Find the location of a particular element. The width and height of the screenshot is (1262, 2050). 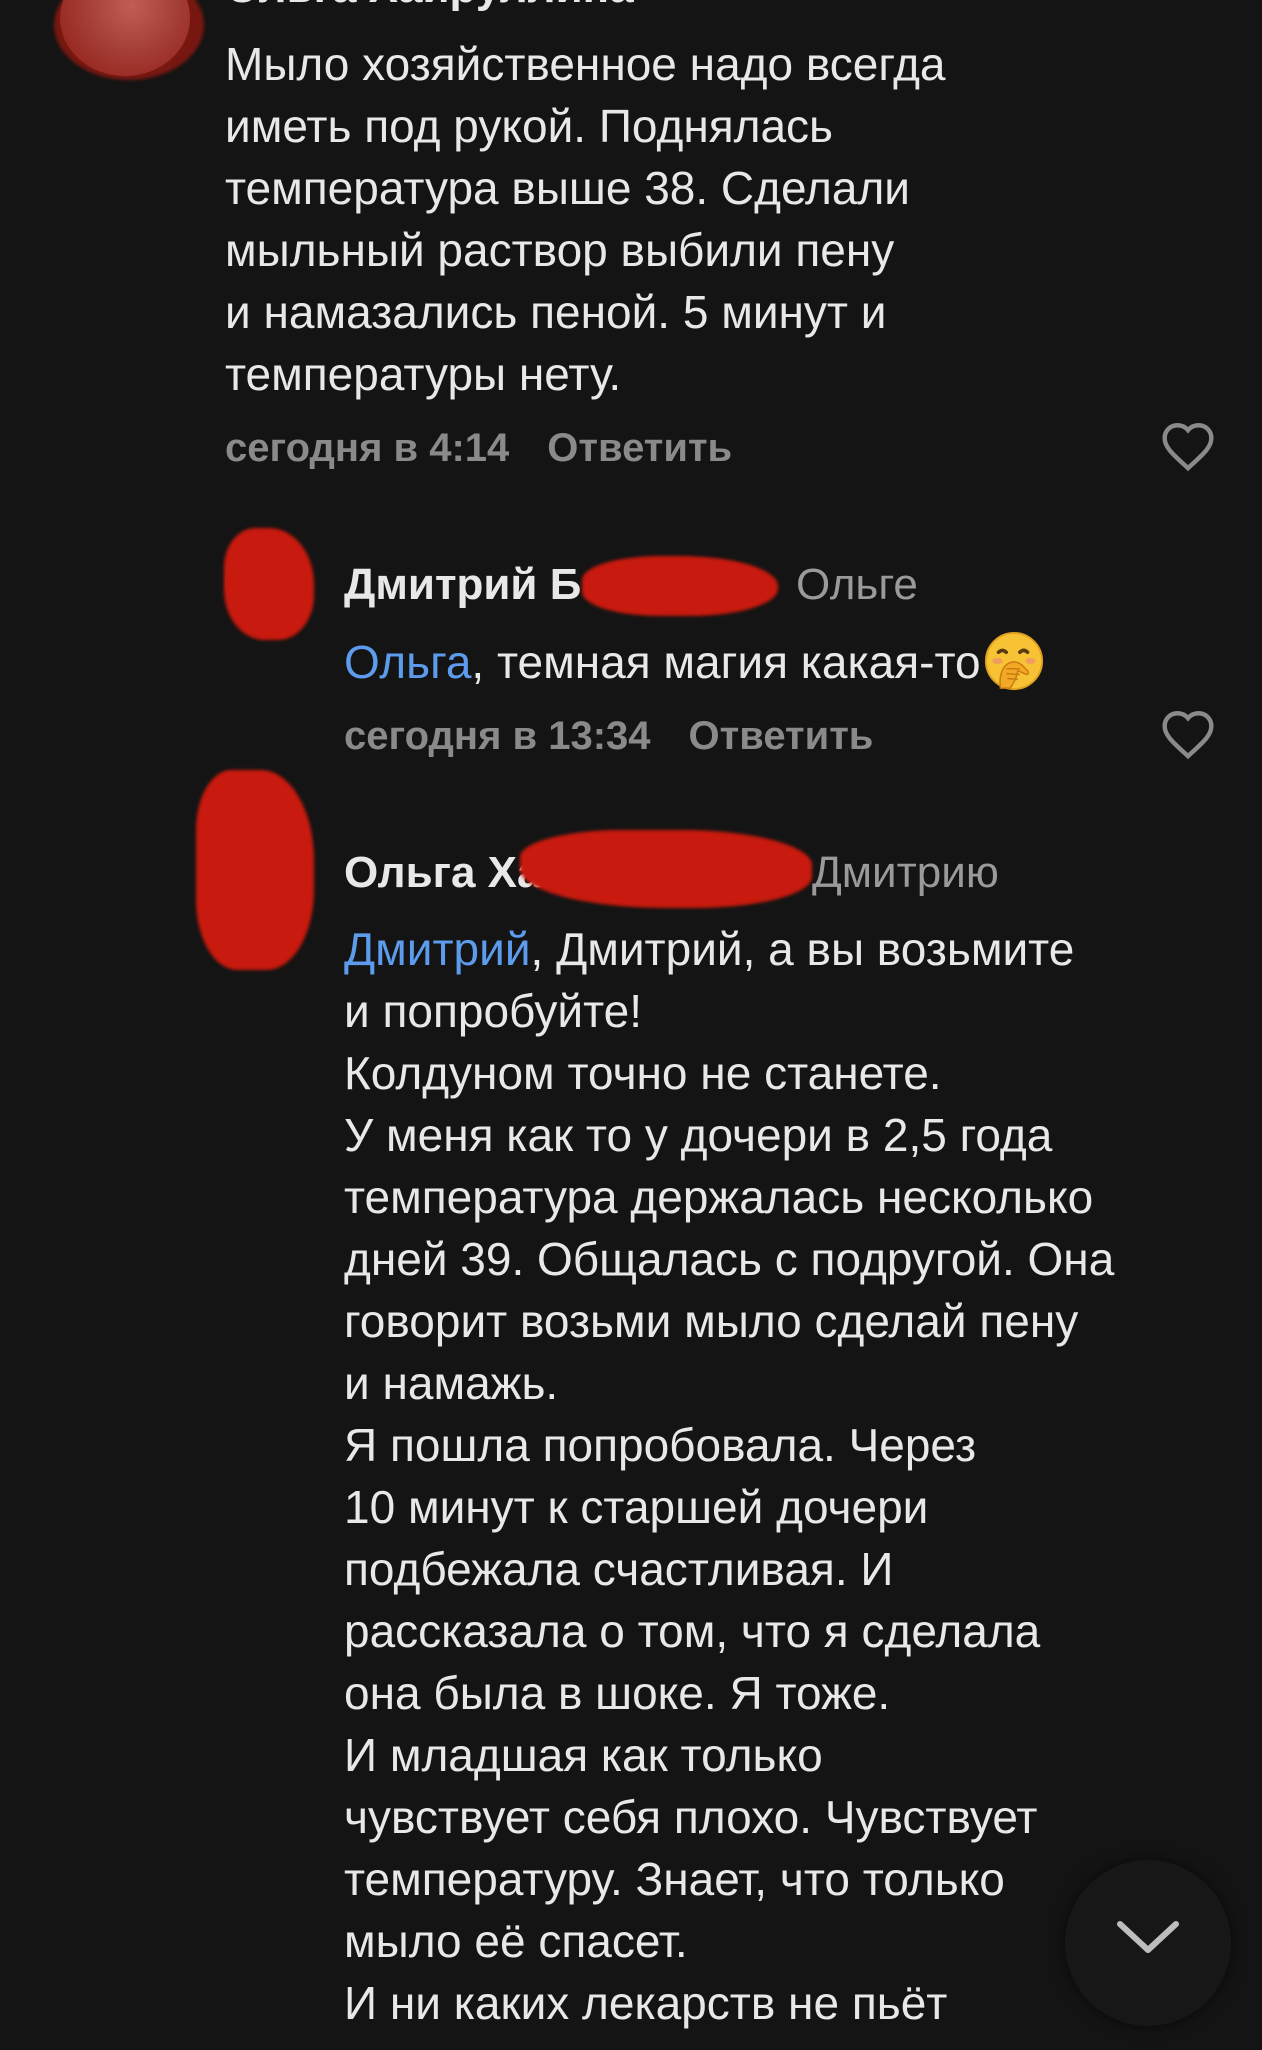

reply-to-name: Дмитрию is located at coordinates (905, 872).